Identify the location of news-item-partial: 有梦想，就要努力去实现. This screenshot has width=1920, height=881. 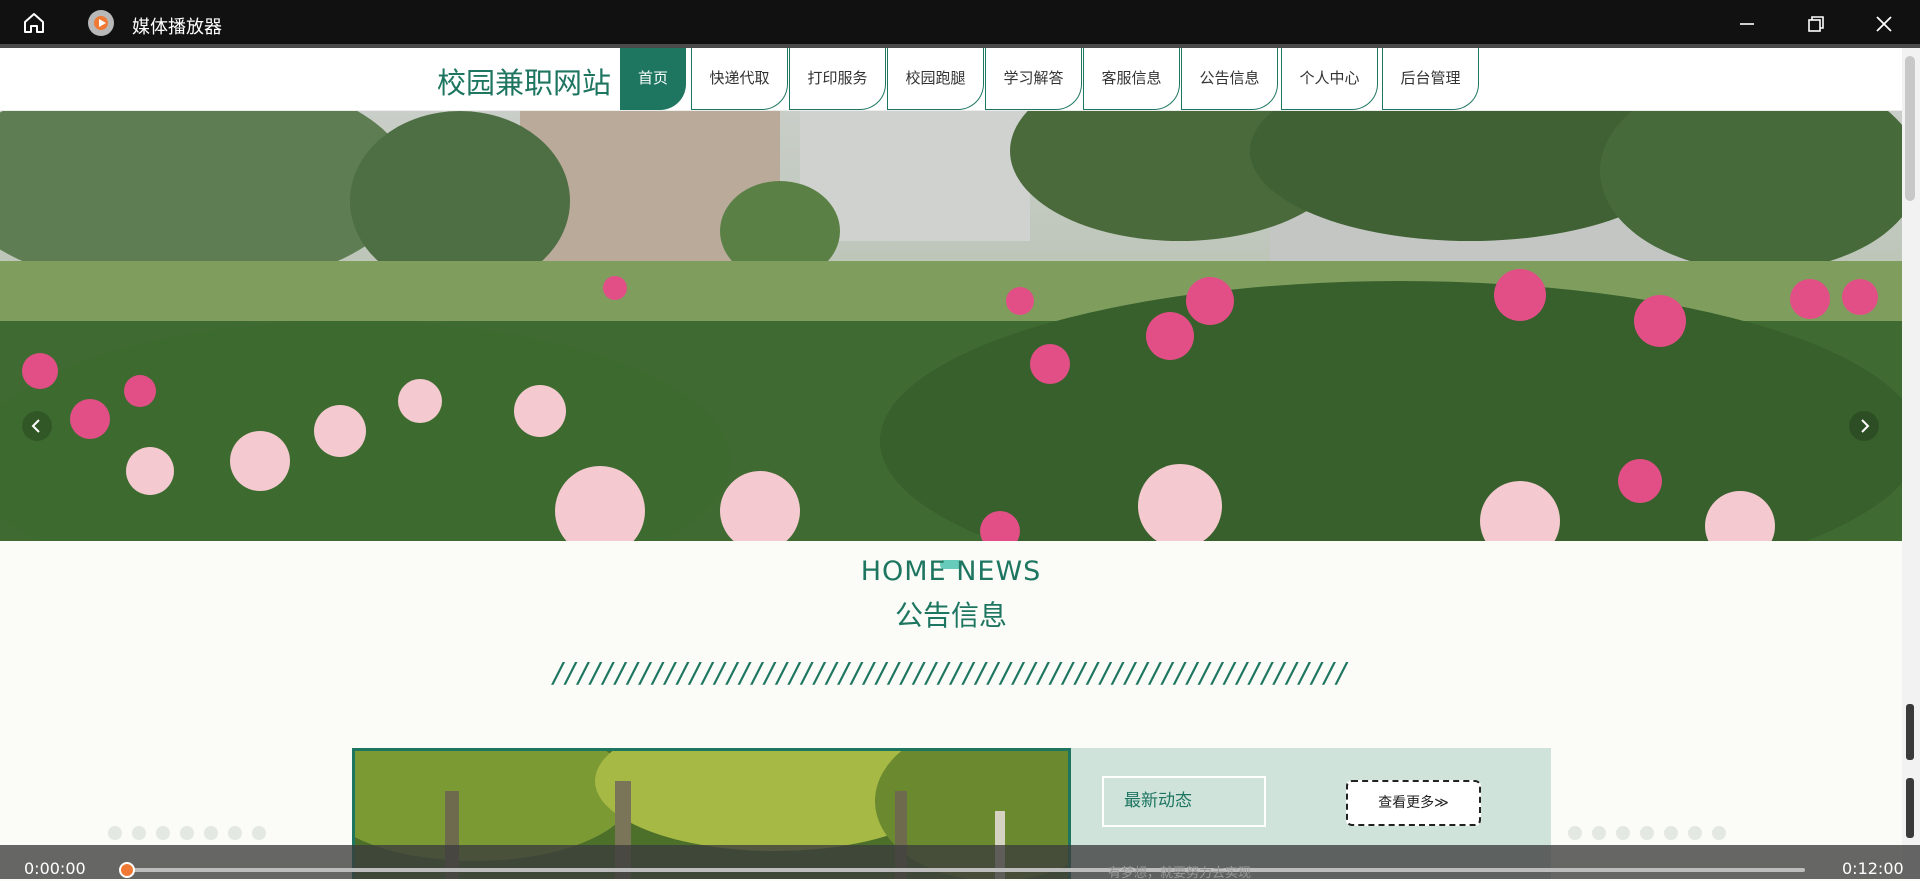
(1179, 871).